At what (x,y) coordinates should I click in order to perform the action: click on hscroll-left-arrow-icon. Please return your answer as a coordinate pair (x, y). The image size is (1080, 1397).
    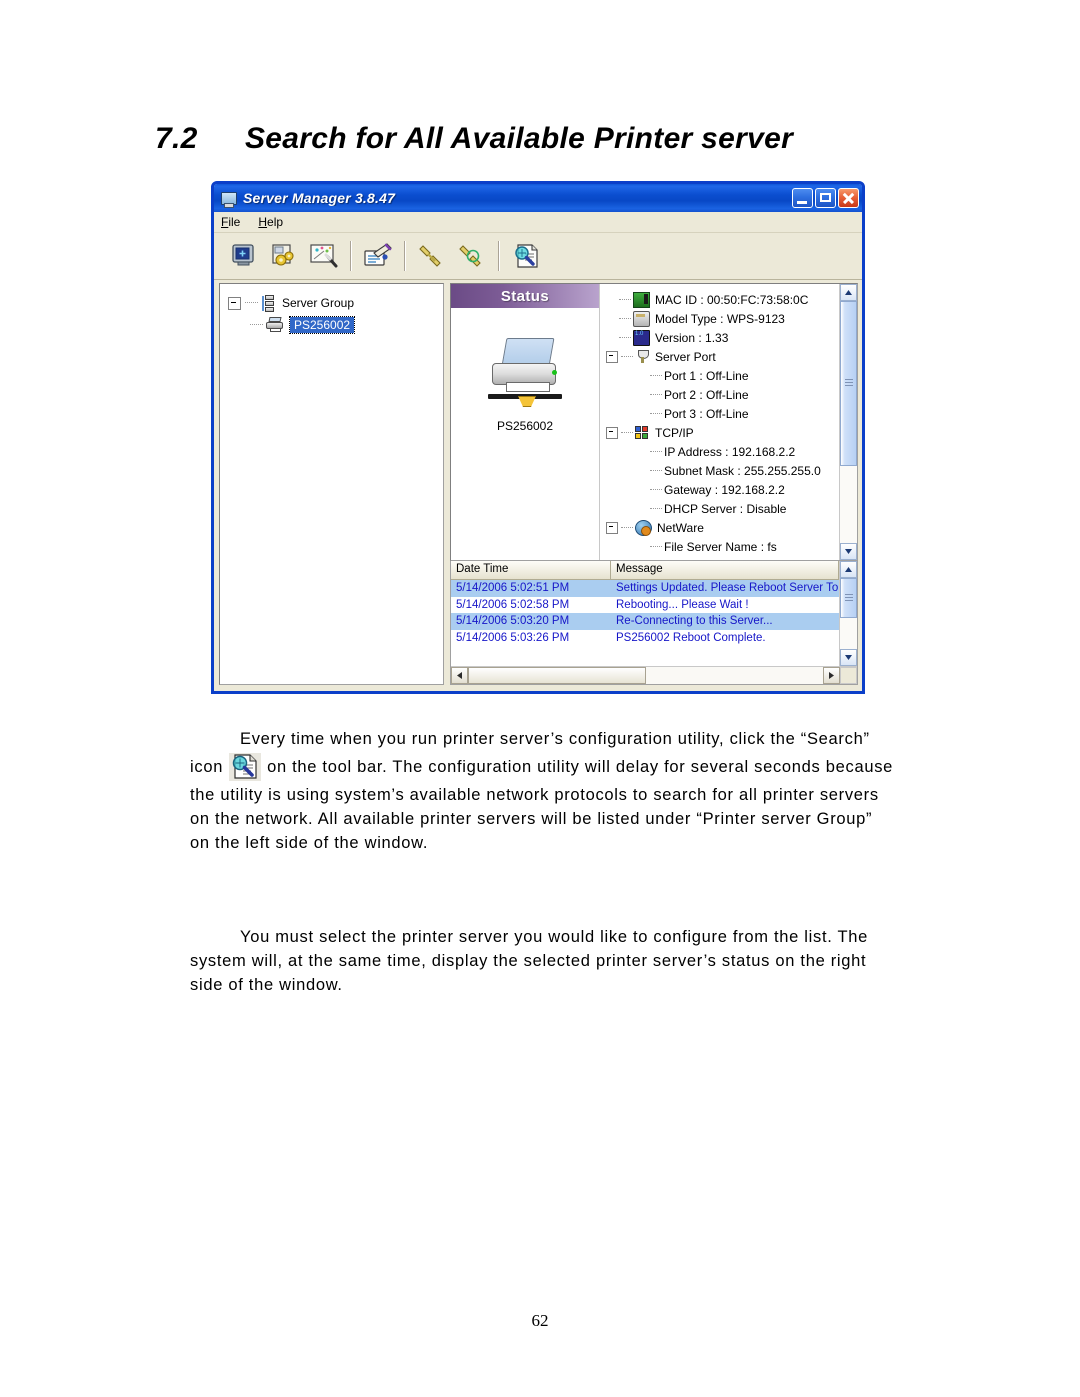
    Looking at the image, I should click on (459, 675).